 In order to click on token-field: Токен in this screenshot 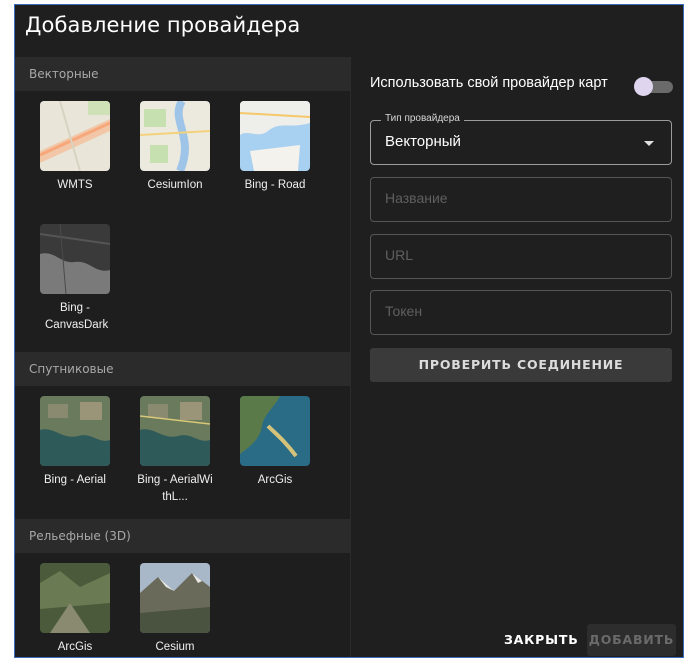, I will do `click(521, 312)`.